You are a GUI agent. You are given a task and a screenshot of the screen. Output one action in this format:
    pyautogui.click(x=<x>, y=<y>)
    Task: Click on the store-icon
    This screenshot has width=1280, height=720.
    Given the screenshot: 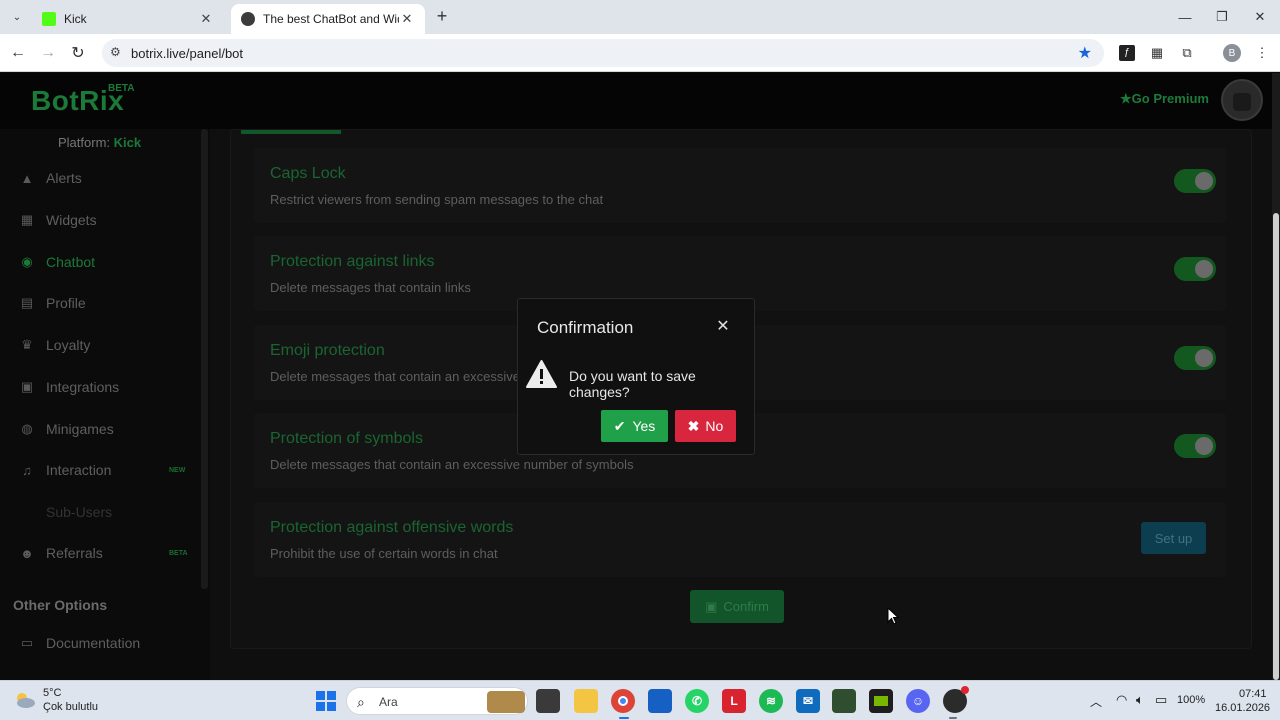 What is the action you would take?
    pyautogui.click(x=660, y=701)
    